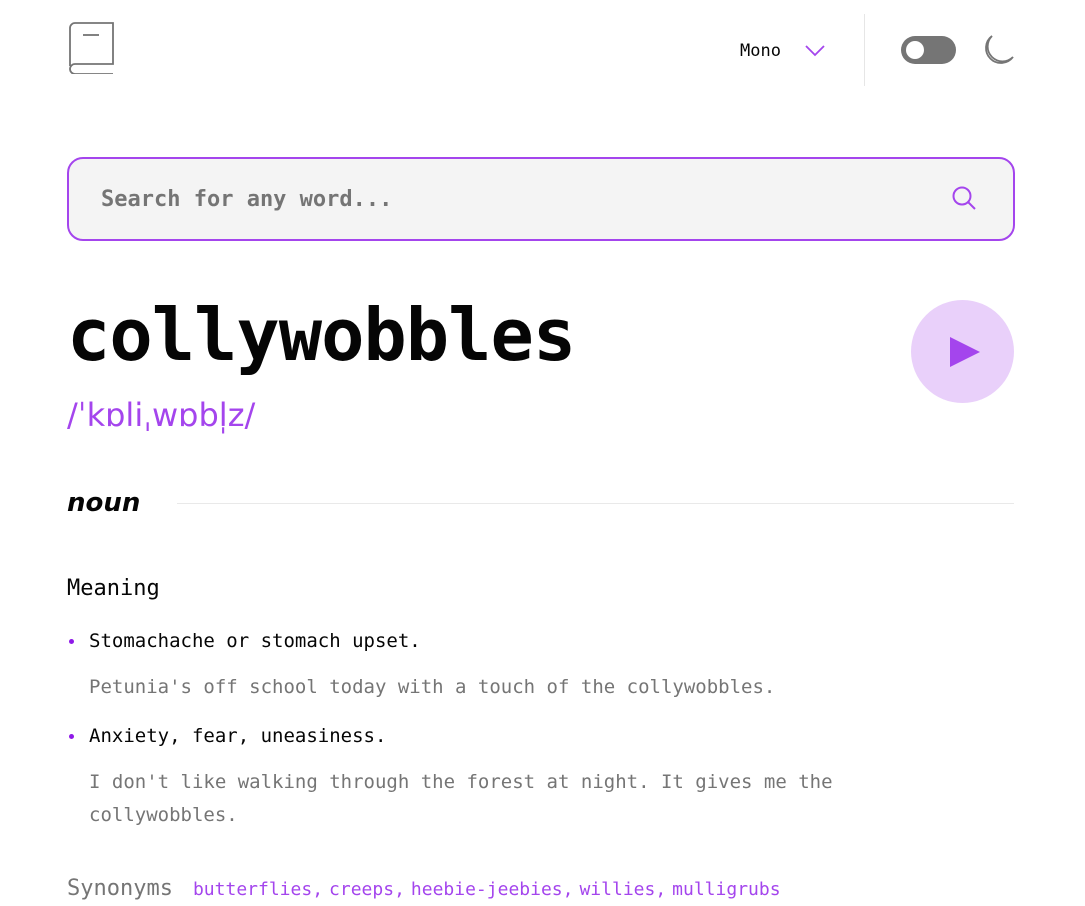 The width and height of the screenshot is (1085, 906). What do you see at coordinates (487, 890) in the screenshot?
I see `synonym-link: heebie-jeebies` at bounding box center [487, 890].